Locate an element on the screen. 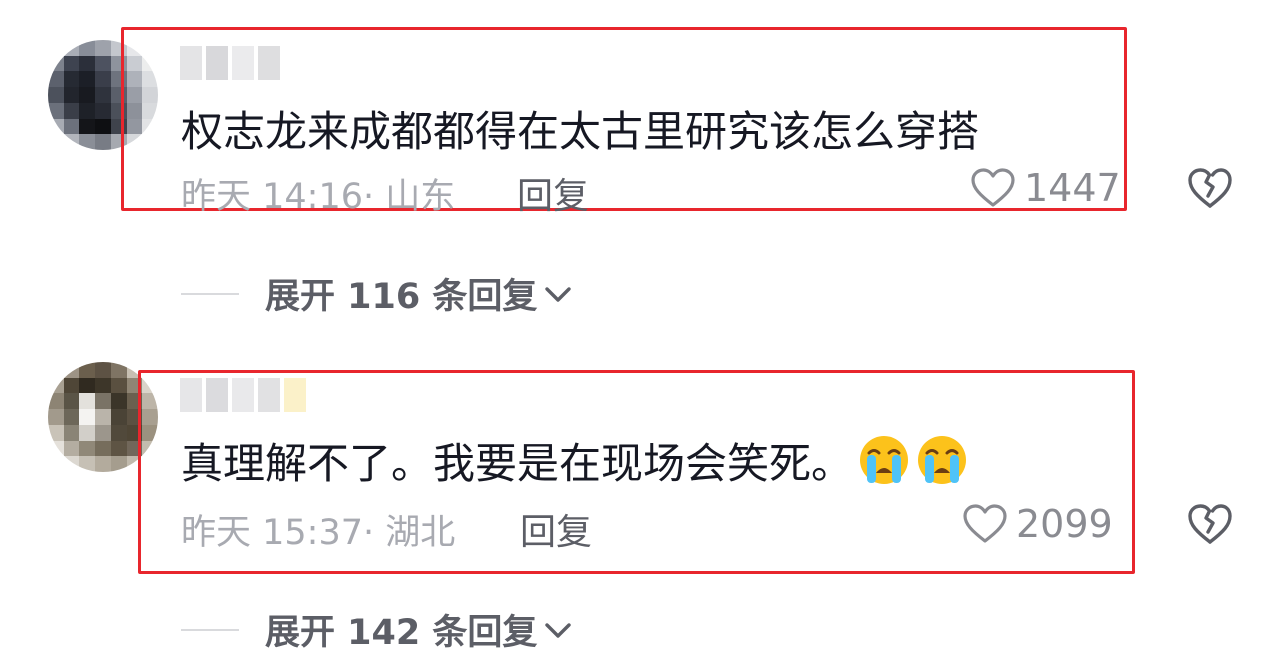 The height and width of the screenshot is (668, 1284). like-button: 2099 is located at coordinates (1037, 524).